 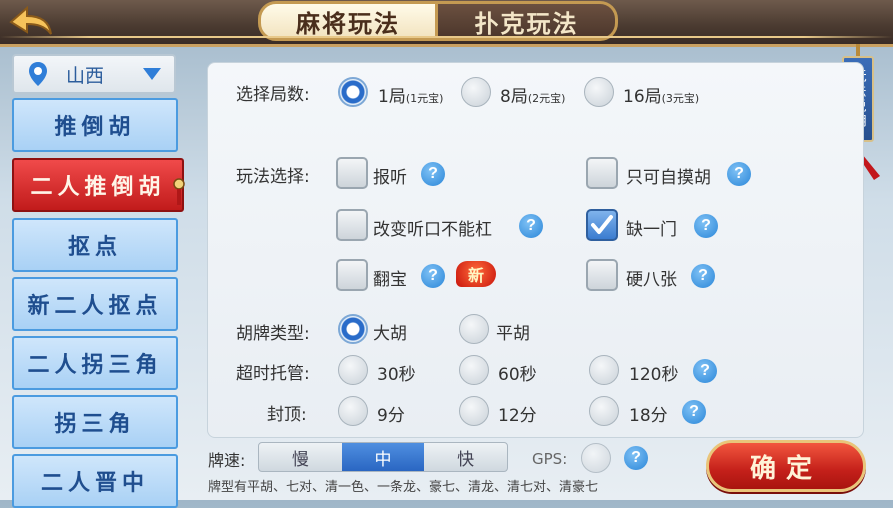 I want to click on timeout-30-label: 30秒, so click(x=396, y=375).